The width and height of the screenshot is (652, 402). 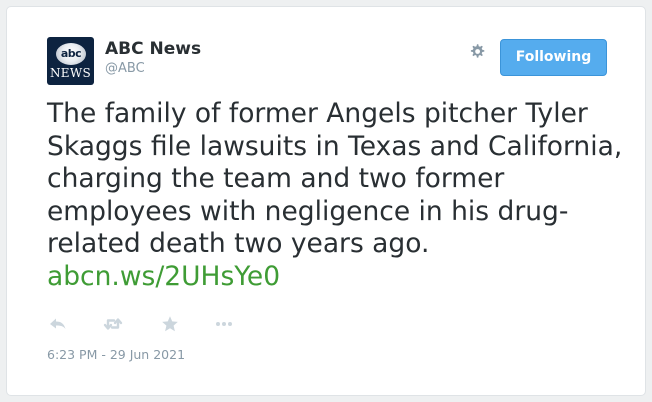 What do you see at coordinates (553, 57) in the screenshot?
I see `following-button: Following` at bounding box center [553, 57].